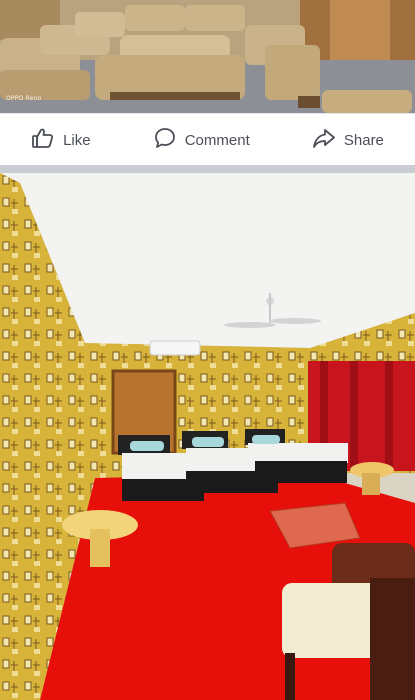 The height and width of the screenshot is (700, 415). What do you see at coordinates (324, 140) in the screenshot?
I see `share-arrow-icon` at bounding box center [324, 140].